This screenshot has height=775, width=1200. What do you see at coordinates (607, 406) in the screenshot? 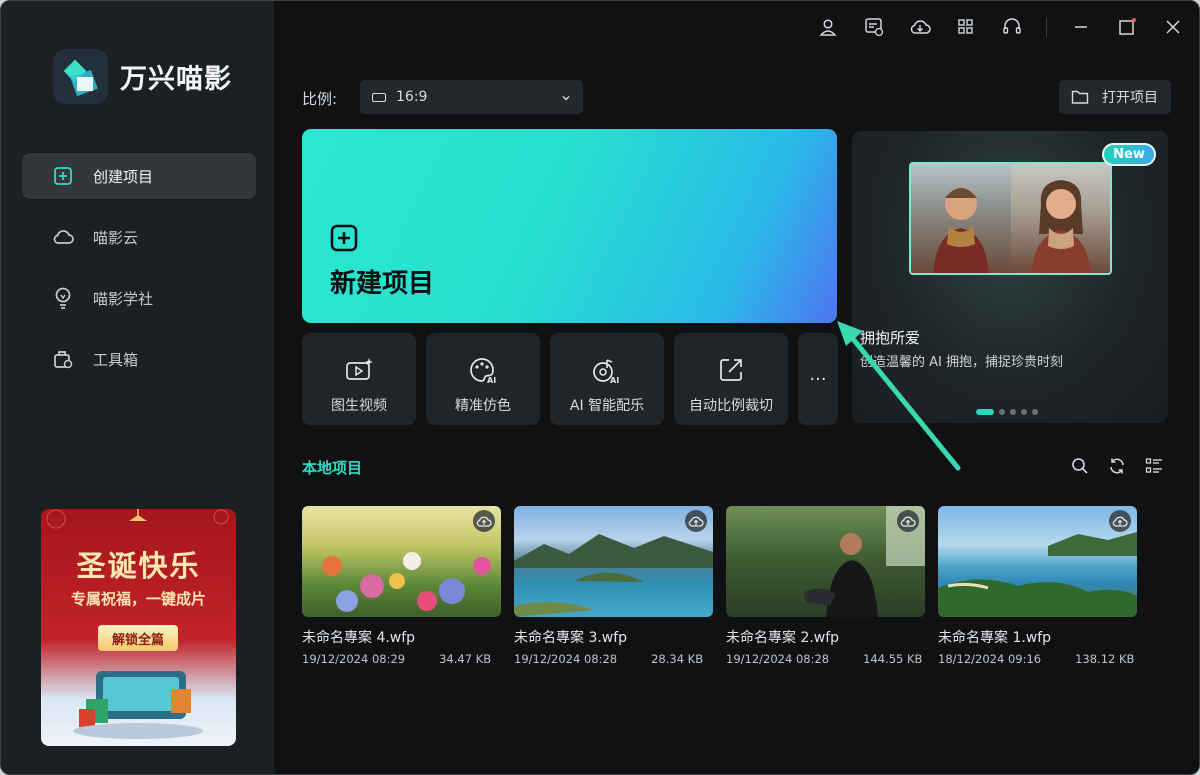
I see `tool-label: AI 智能配乐` at bounding box center [607, 406].